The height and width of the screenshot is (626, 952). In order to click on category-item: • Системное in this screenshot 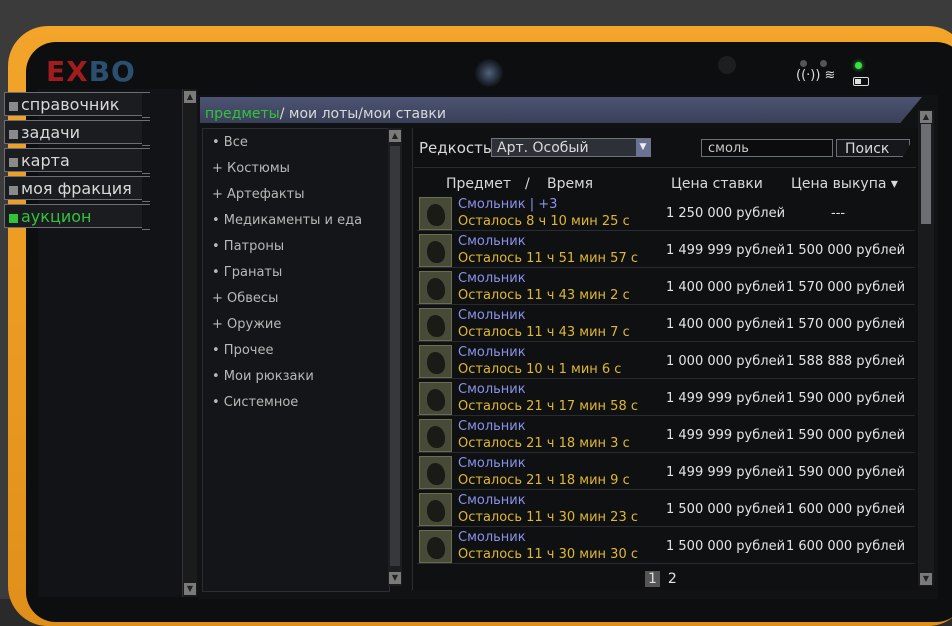, I will do `click(255, 402)`.